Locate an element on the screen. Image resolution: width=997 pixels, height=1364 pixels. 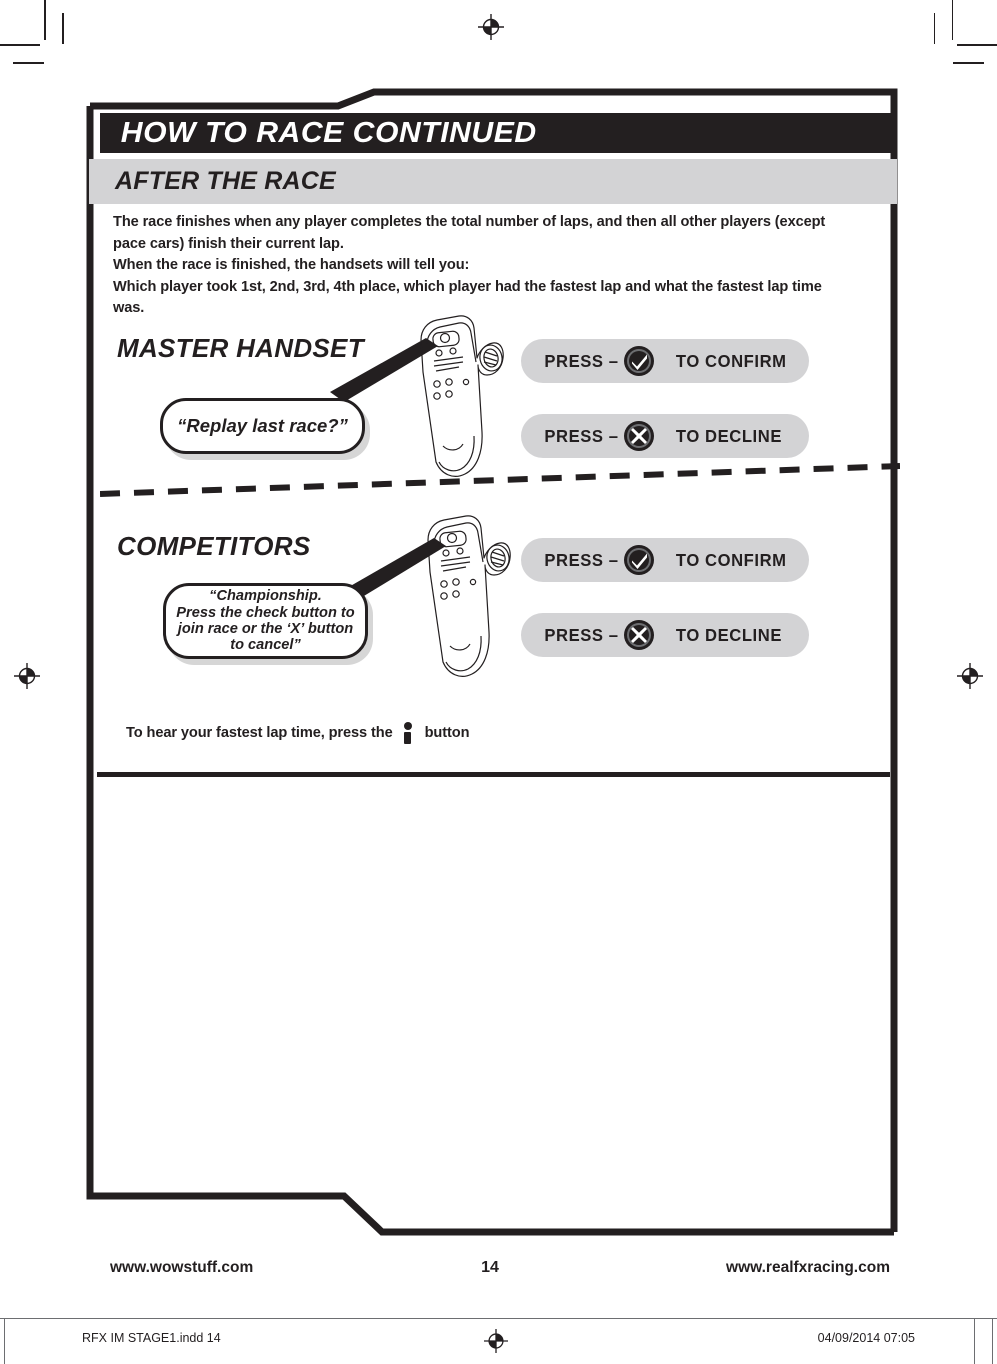
section-dashed-divider is located at coordinates (500, 482).